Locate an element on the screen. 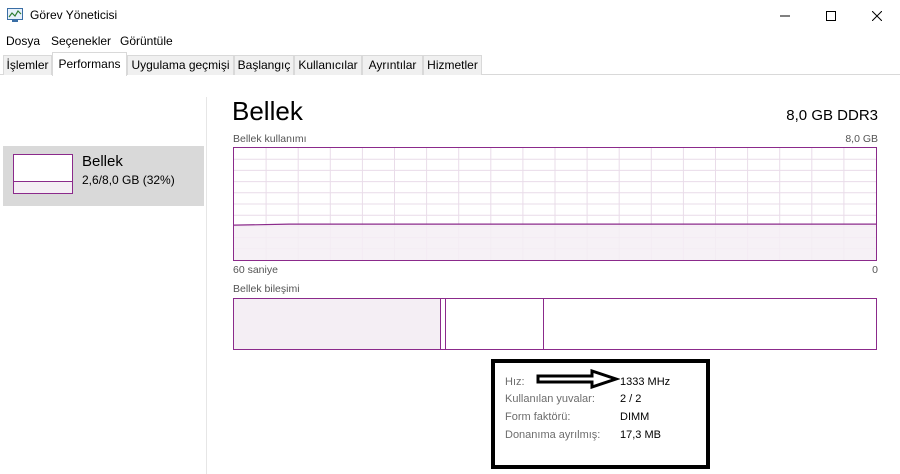 The width and height of the screenshot is (900, 474). maximize-icon is located at coordinates (831, 15).